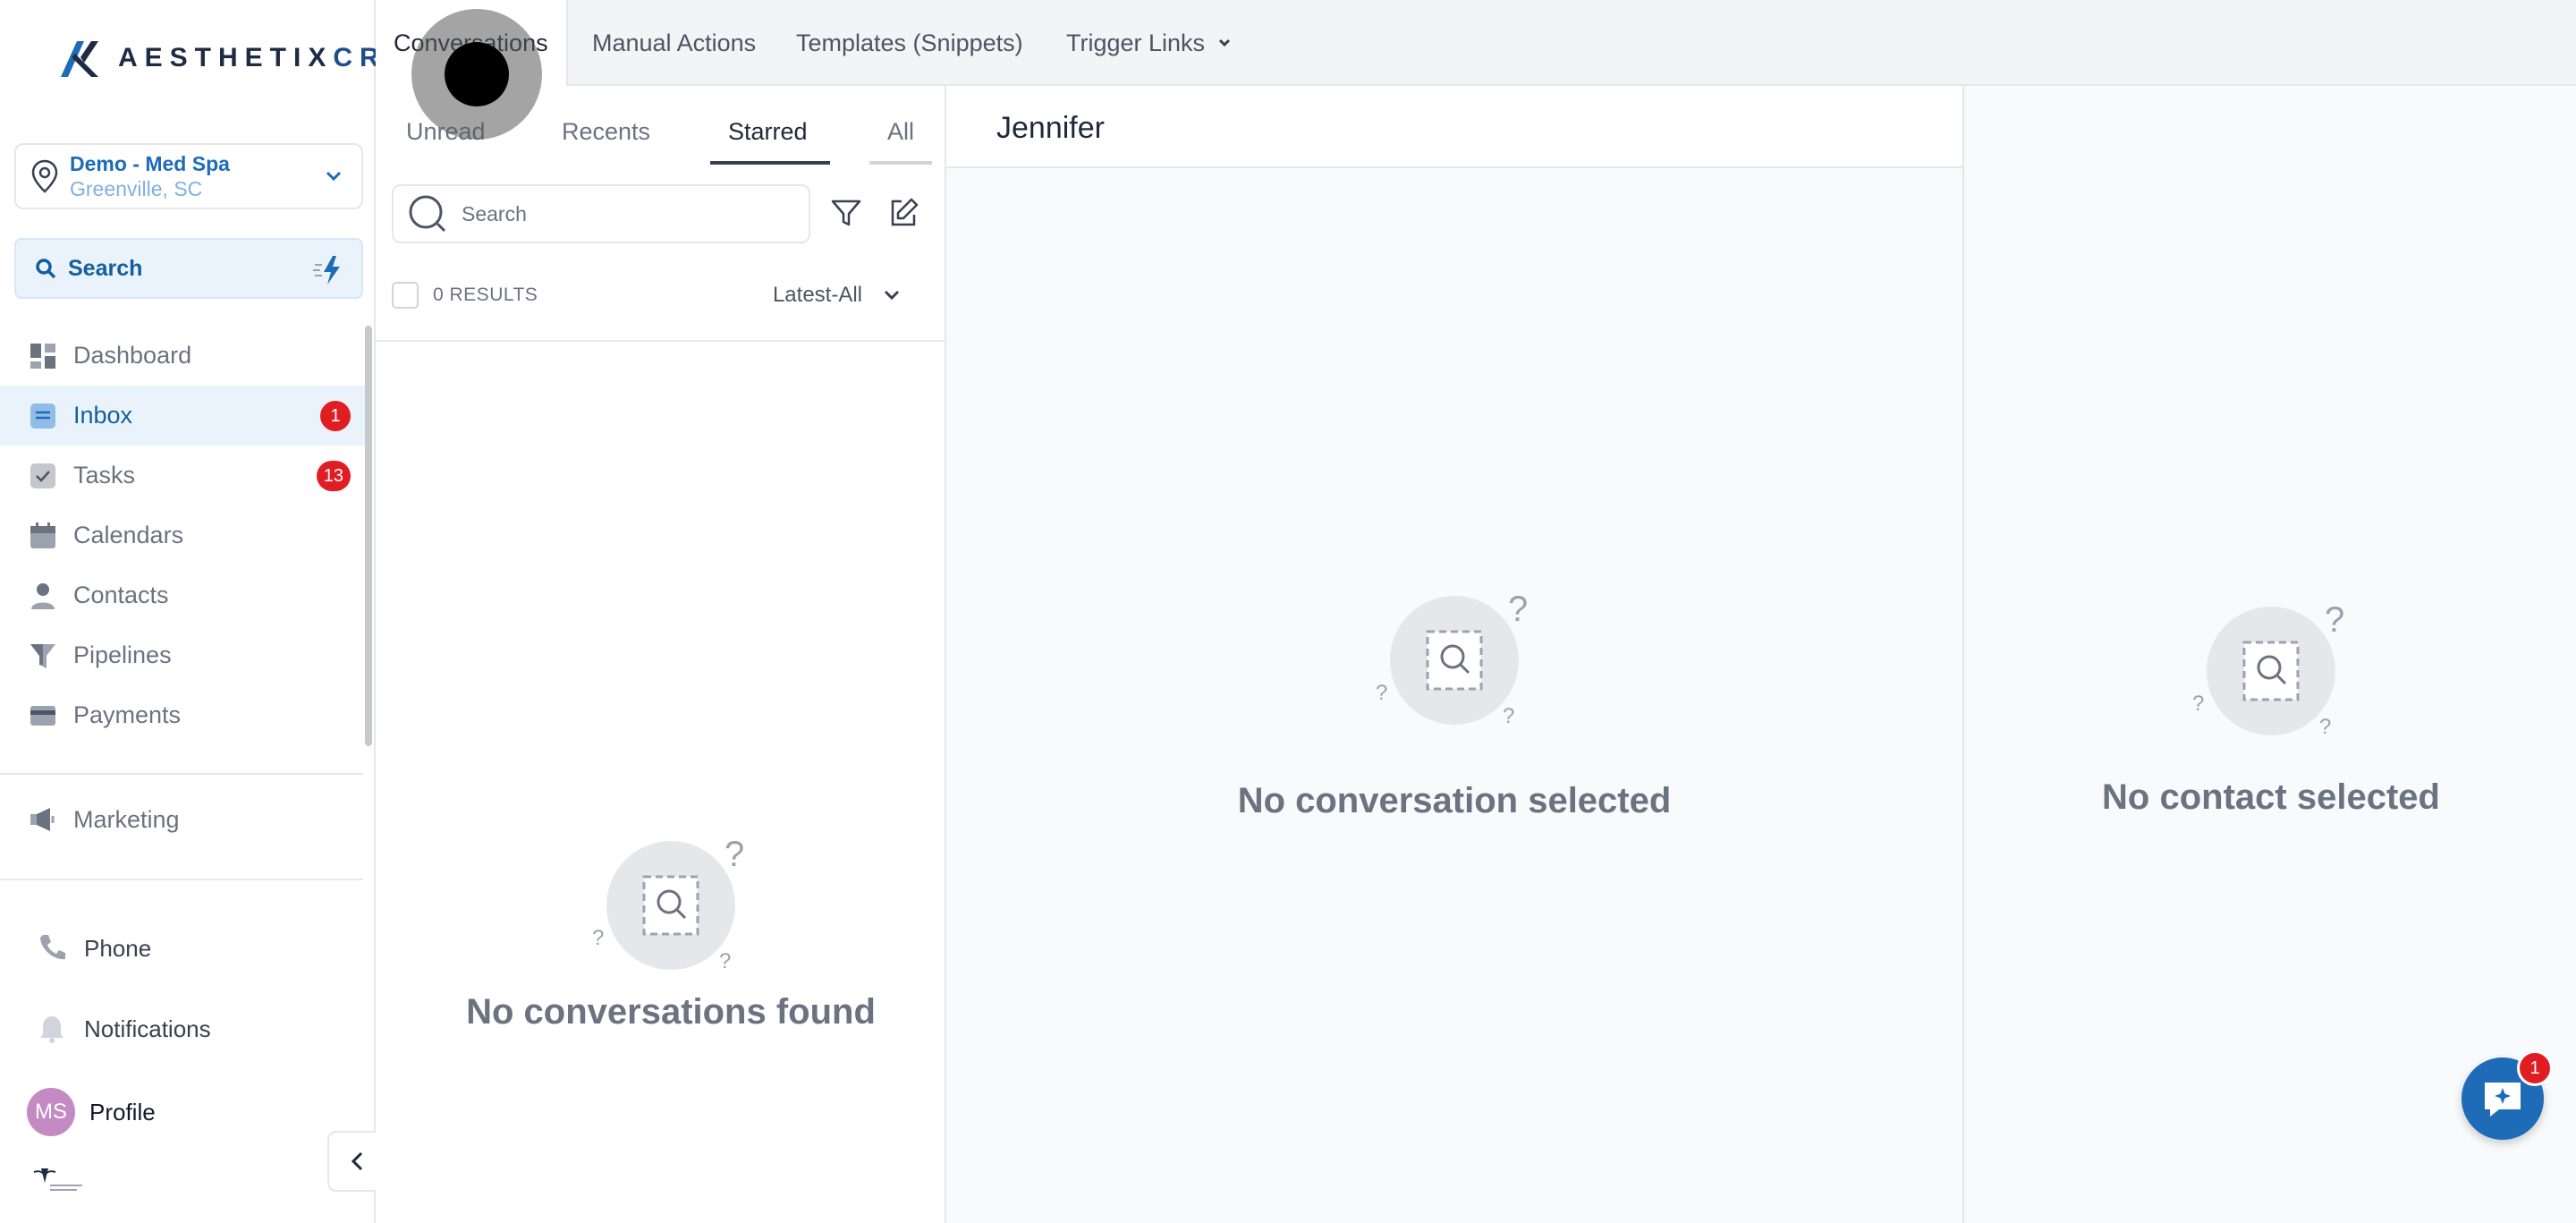 This screenshot has width=2576, height=1223. I want to click on sidebar-item-calendars: Calendars, so click(182, 535).